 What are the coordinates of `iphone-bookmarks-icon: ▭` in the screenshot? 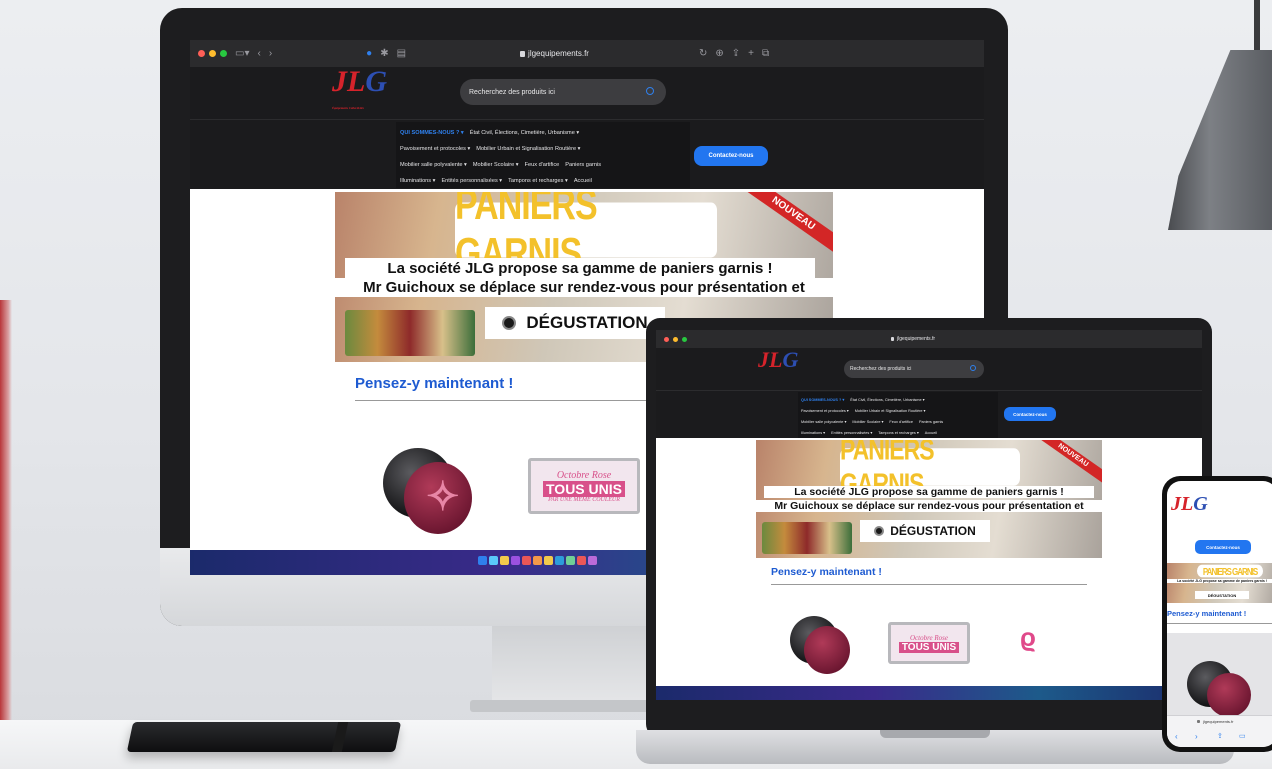 It's located at (1242, 736).